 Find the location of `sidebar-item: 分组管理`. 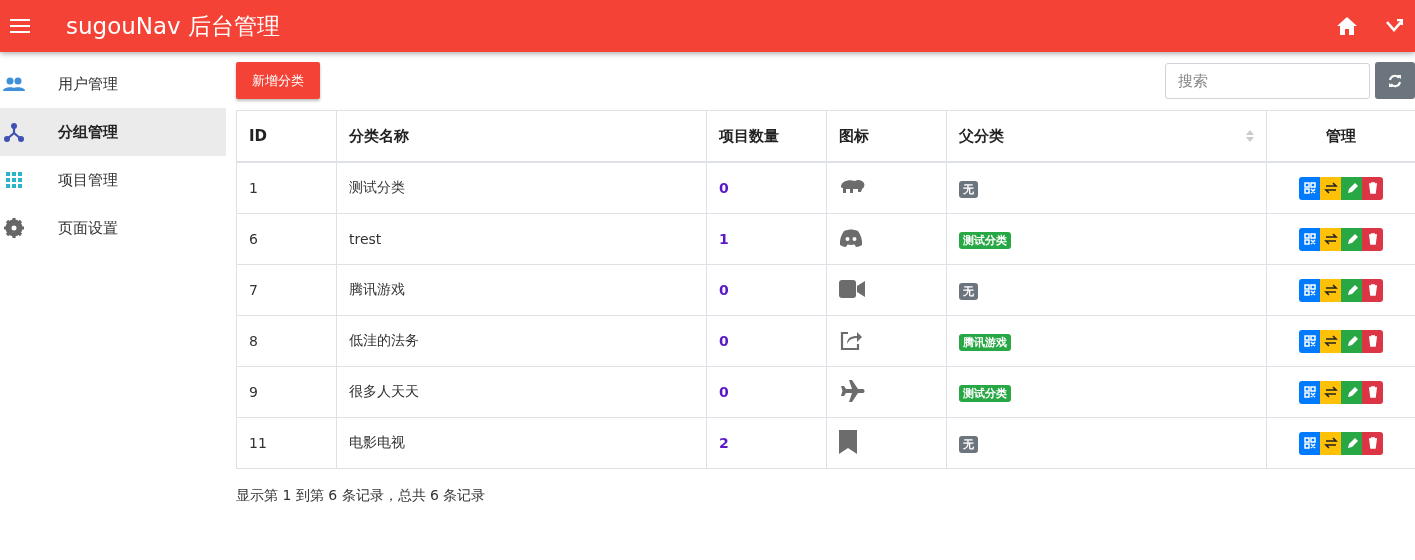

sidebar-item: 分组管理 is located at coordinates (113, 132).